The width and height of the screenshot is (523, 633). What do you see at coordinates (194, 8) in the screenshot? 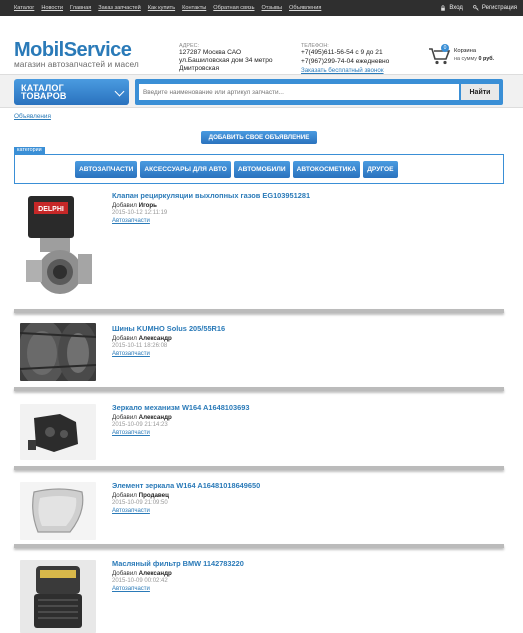
I see `nav-contacts: Контакты` at bounding box center [194, 8].